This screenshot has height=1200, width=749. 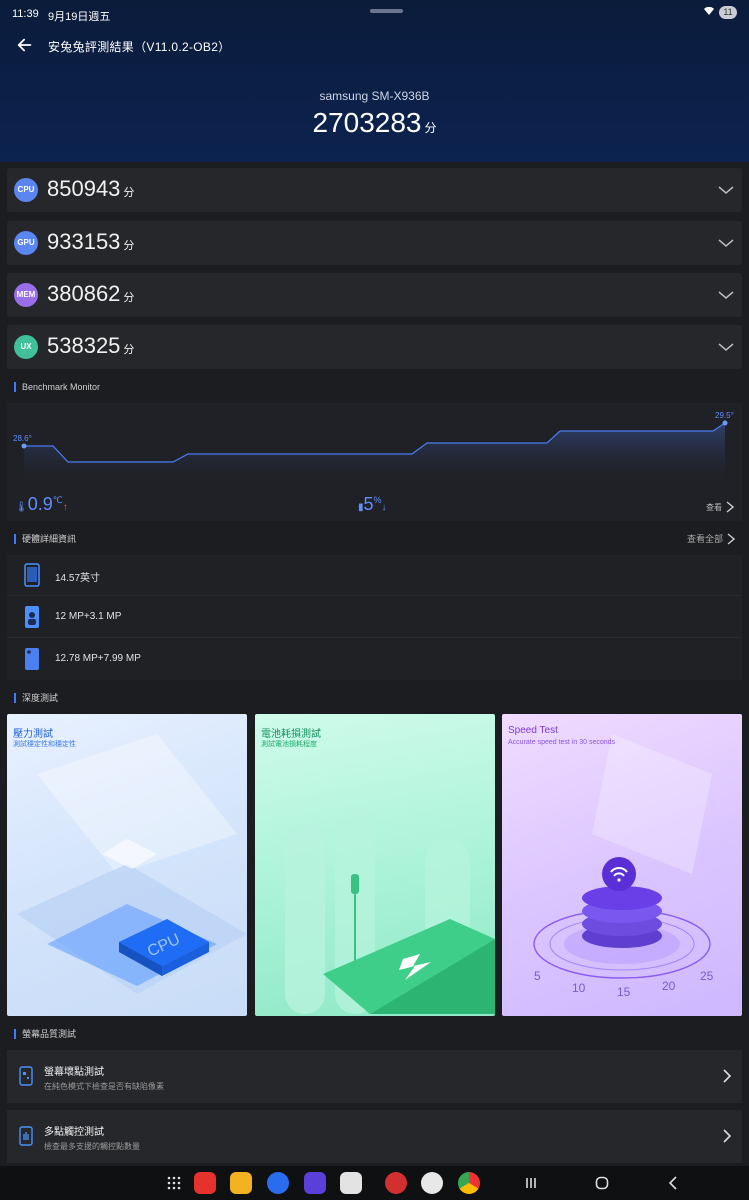 What do you see at coordinates (32, 575) in the screenshot?
I see `phone-screen-icon` at bounding box center [32, 575].